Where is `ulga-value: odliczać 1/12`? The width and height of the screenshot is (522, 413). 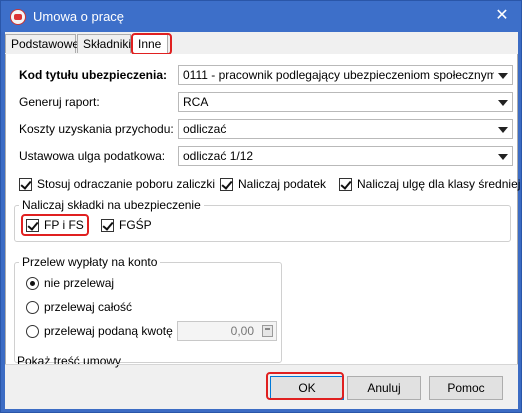
ulga-value: odliczać 1/12 is located at coordinates (218, 156).